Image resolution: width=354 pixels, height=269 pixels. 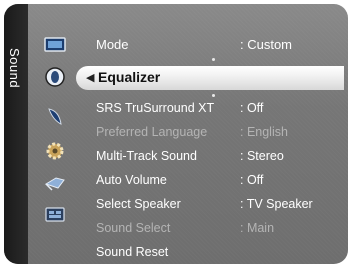 I want to click on row-label: Mode, so click(x=112, y=44).